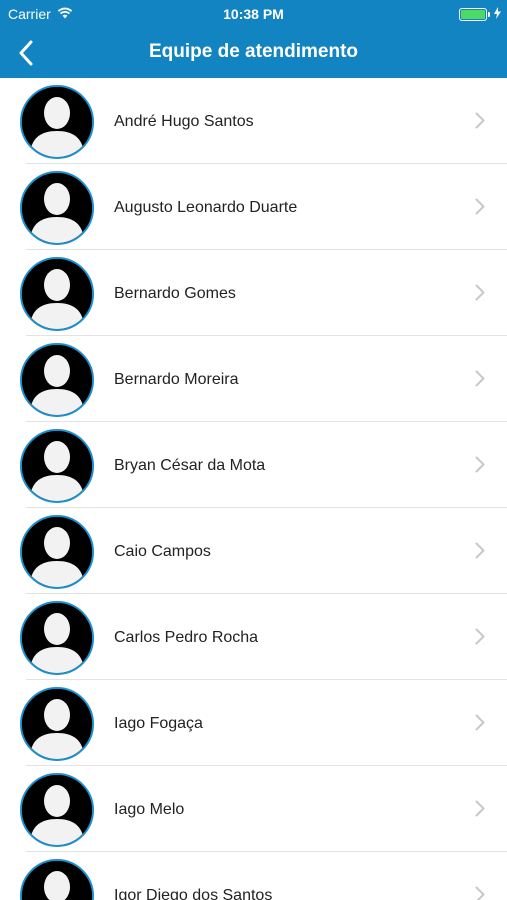 The image size is (507, 900). I want to click on list-item-name: Augusto Leonardo Duarte, so click(206, 207).